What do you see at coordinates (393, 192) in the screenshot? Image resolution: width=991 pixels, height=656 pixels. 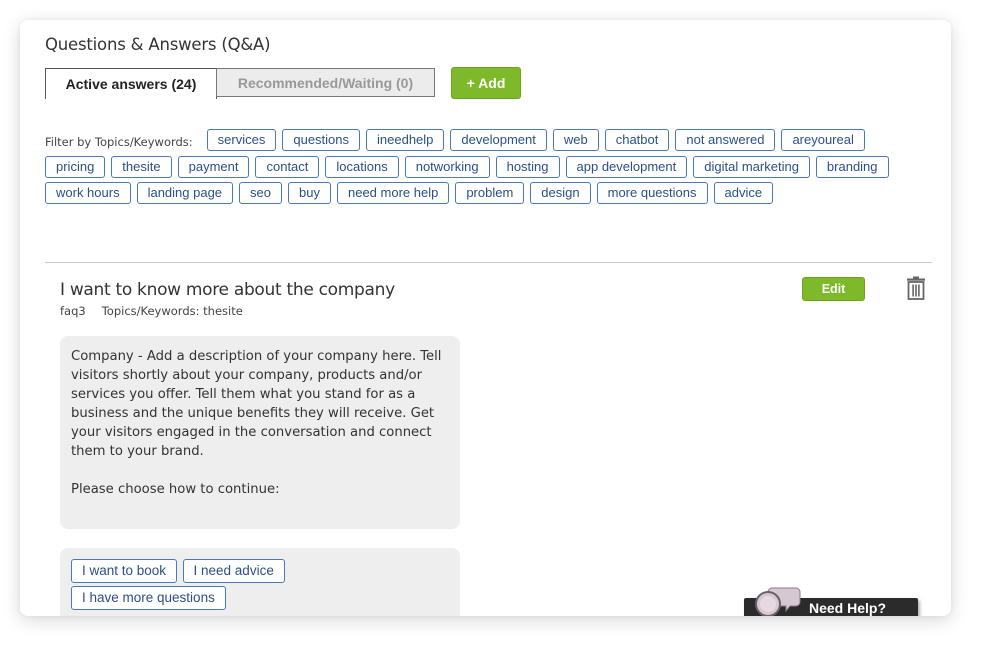 I see `filter-chip: need more help` at bounding box center [393, 192].